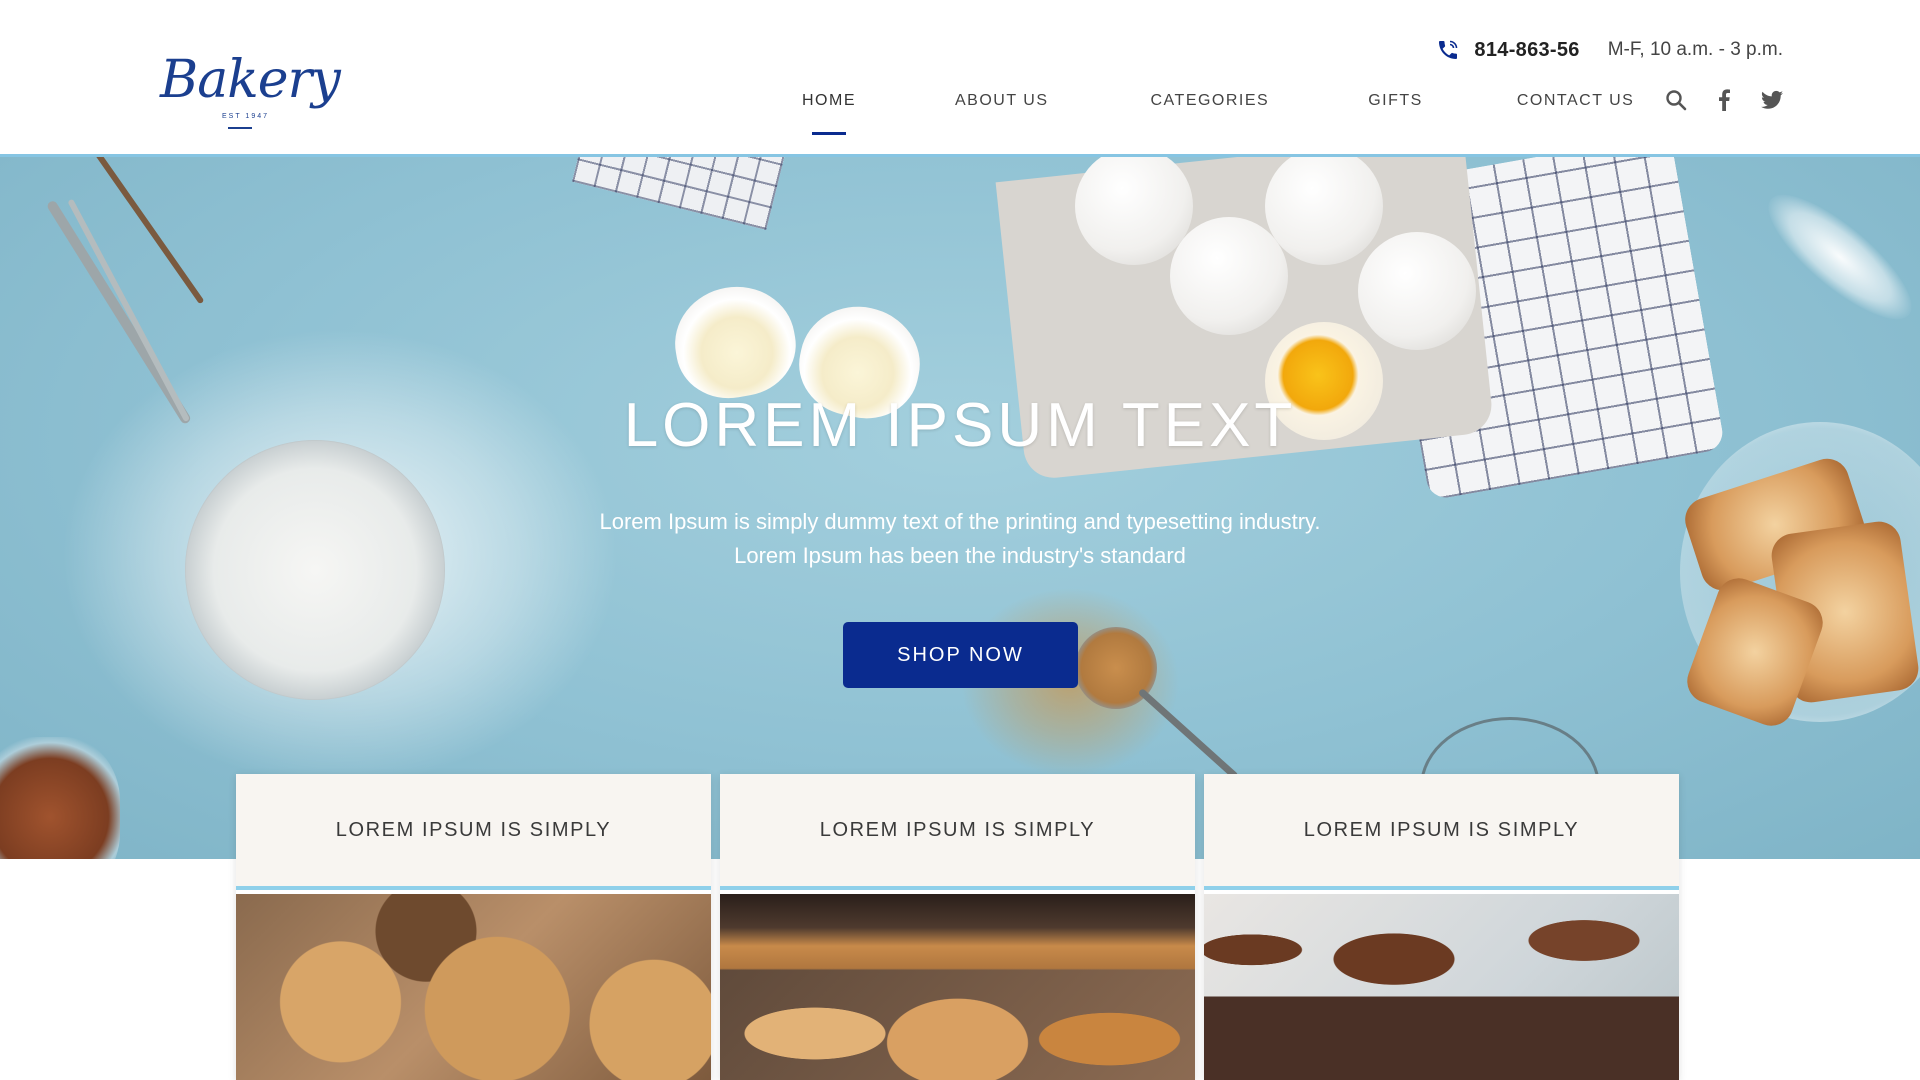  What do you see at coordinates (250, 80) in the screenshot?
I see `logo-wordmark: Bakery` at bounding box center [250, 80].